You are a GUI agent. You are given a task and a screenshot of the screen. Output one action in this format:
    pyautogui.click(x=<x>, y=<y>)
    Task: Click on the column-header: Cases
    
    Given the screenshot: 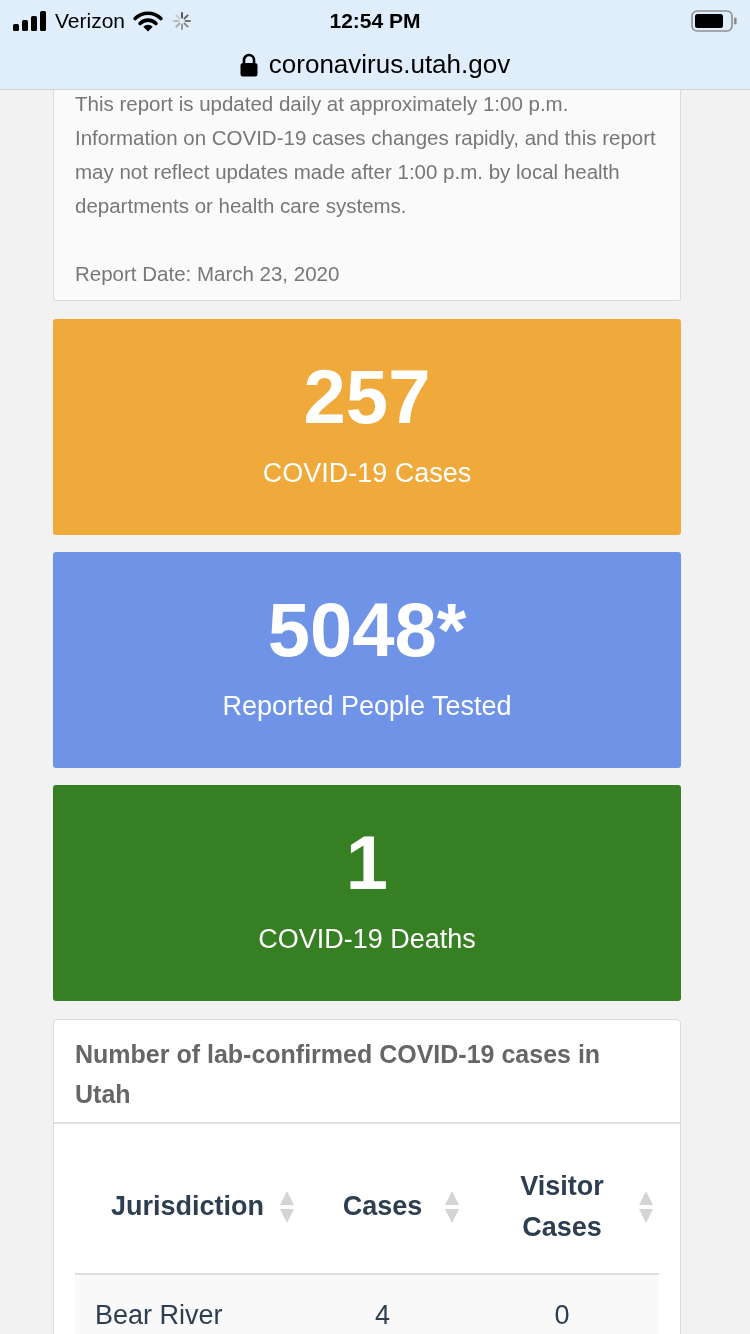 What is the action you would take?
    pyautogui.click(x=382, y=1206)
    